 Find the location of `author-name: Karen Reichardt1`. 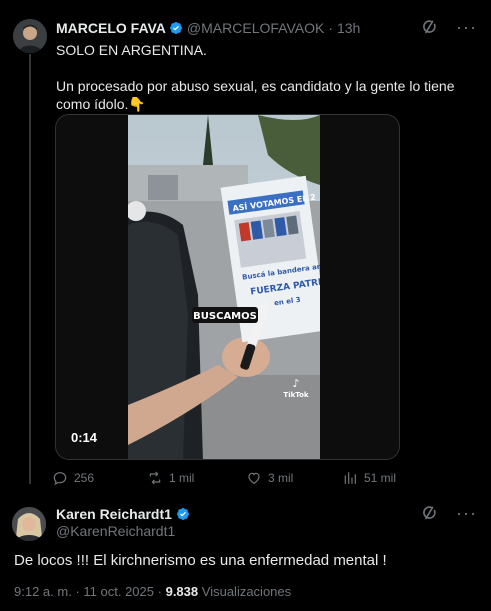

author-name: Karen Reichardt1 is located at coordinates (114, 514).